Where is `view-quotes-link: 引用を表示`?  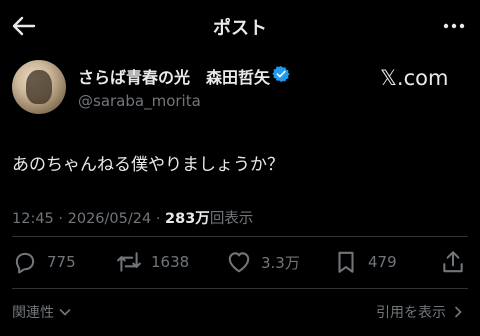 view-quotes-link: 引用を表示 is located at coordinates (421, 312).